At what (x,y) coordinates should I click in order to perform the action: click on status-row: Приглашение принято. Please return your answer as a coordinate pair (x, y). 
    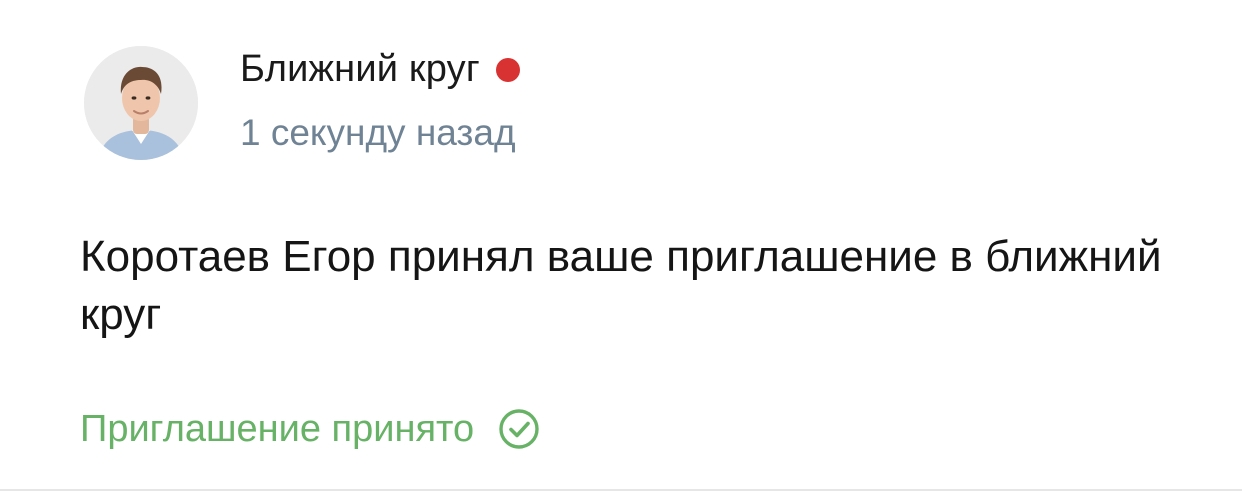
    Looking at the image, I should click on (310, 429).